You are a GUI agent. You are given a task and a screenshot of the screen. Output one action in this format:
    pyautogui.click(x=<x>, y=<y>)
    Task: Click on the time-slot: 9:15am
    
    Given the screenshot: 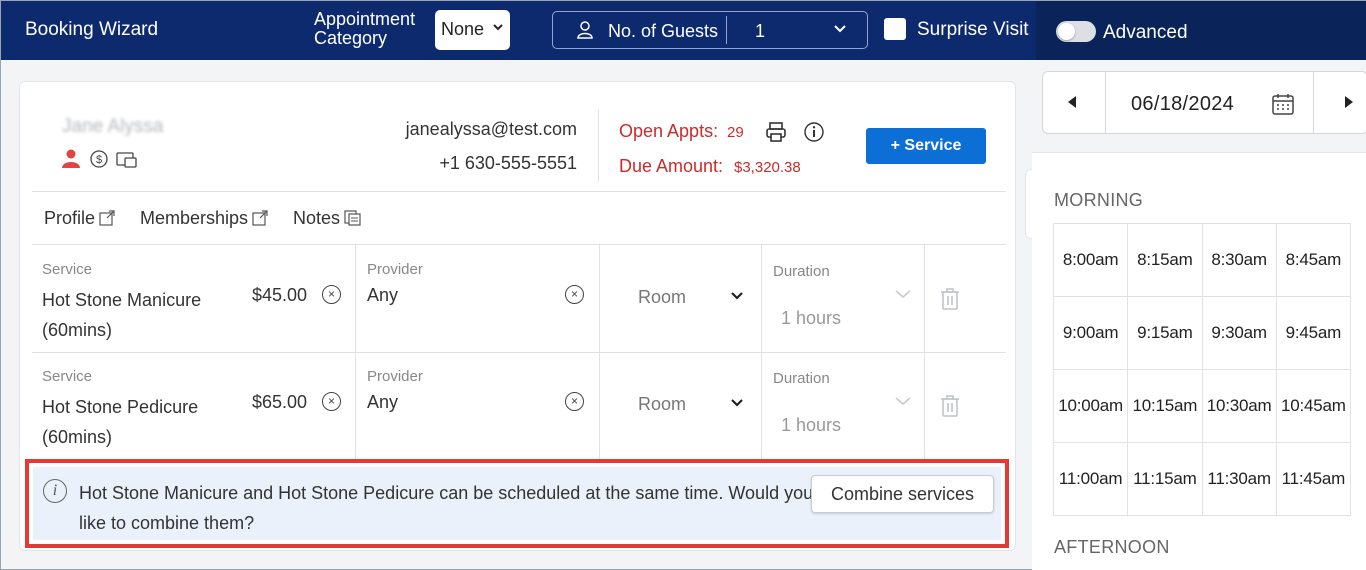 What is the action you would take?
    pyautogui.click(x=1165, y=333)
    